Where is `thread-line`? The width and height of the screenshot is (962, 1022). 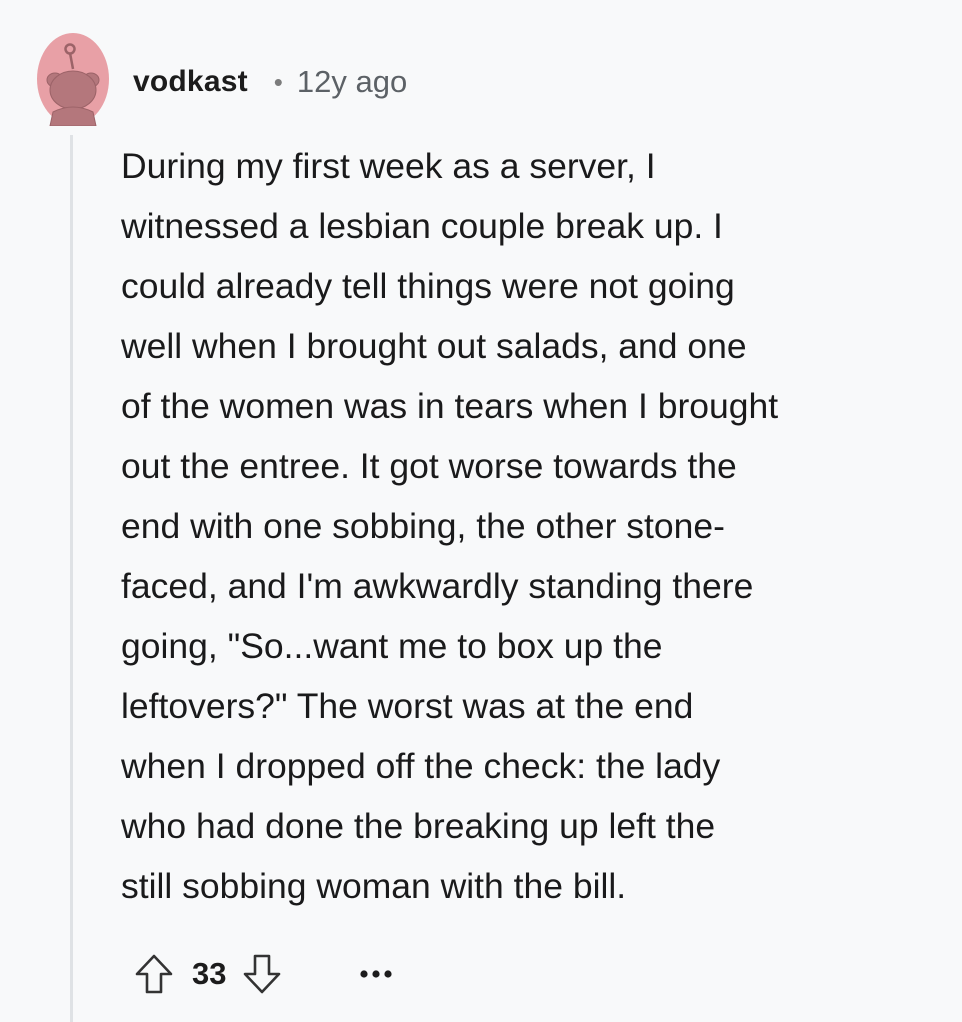 thread-line is located at coordinates (71, 578).